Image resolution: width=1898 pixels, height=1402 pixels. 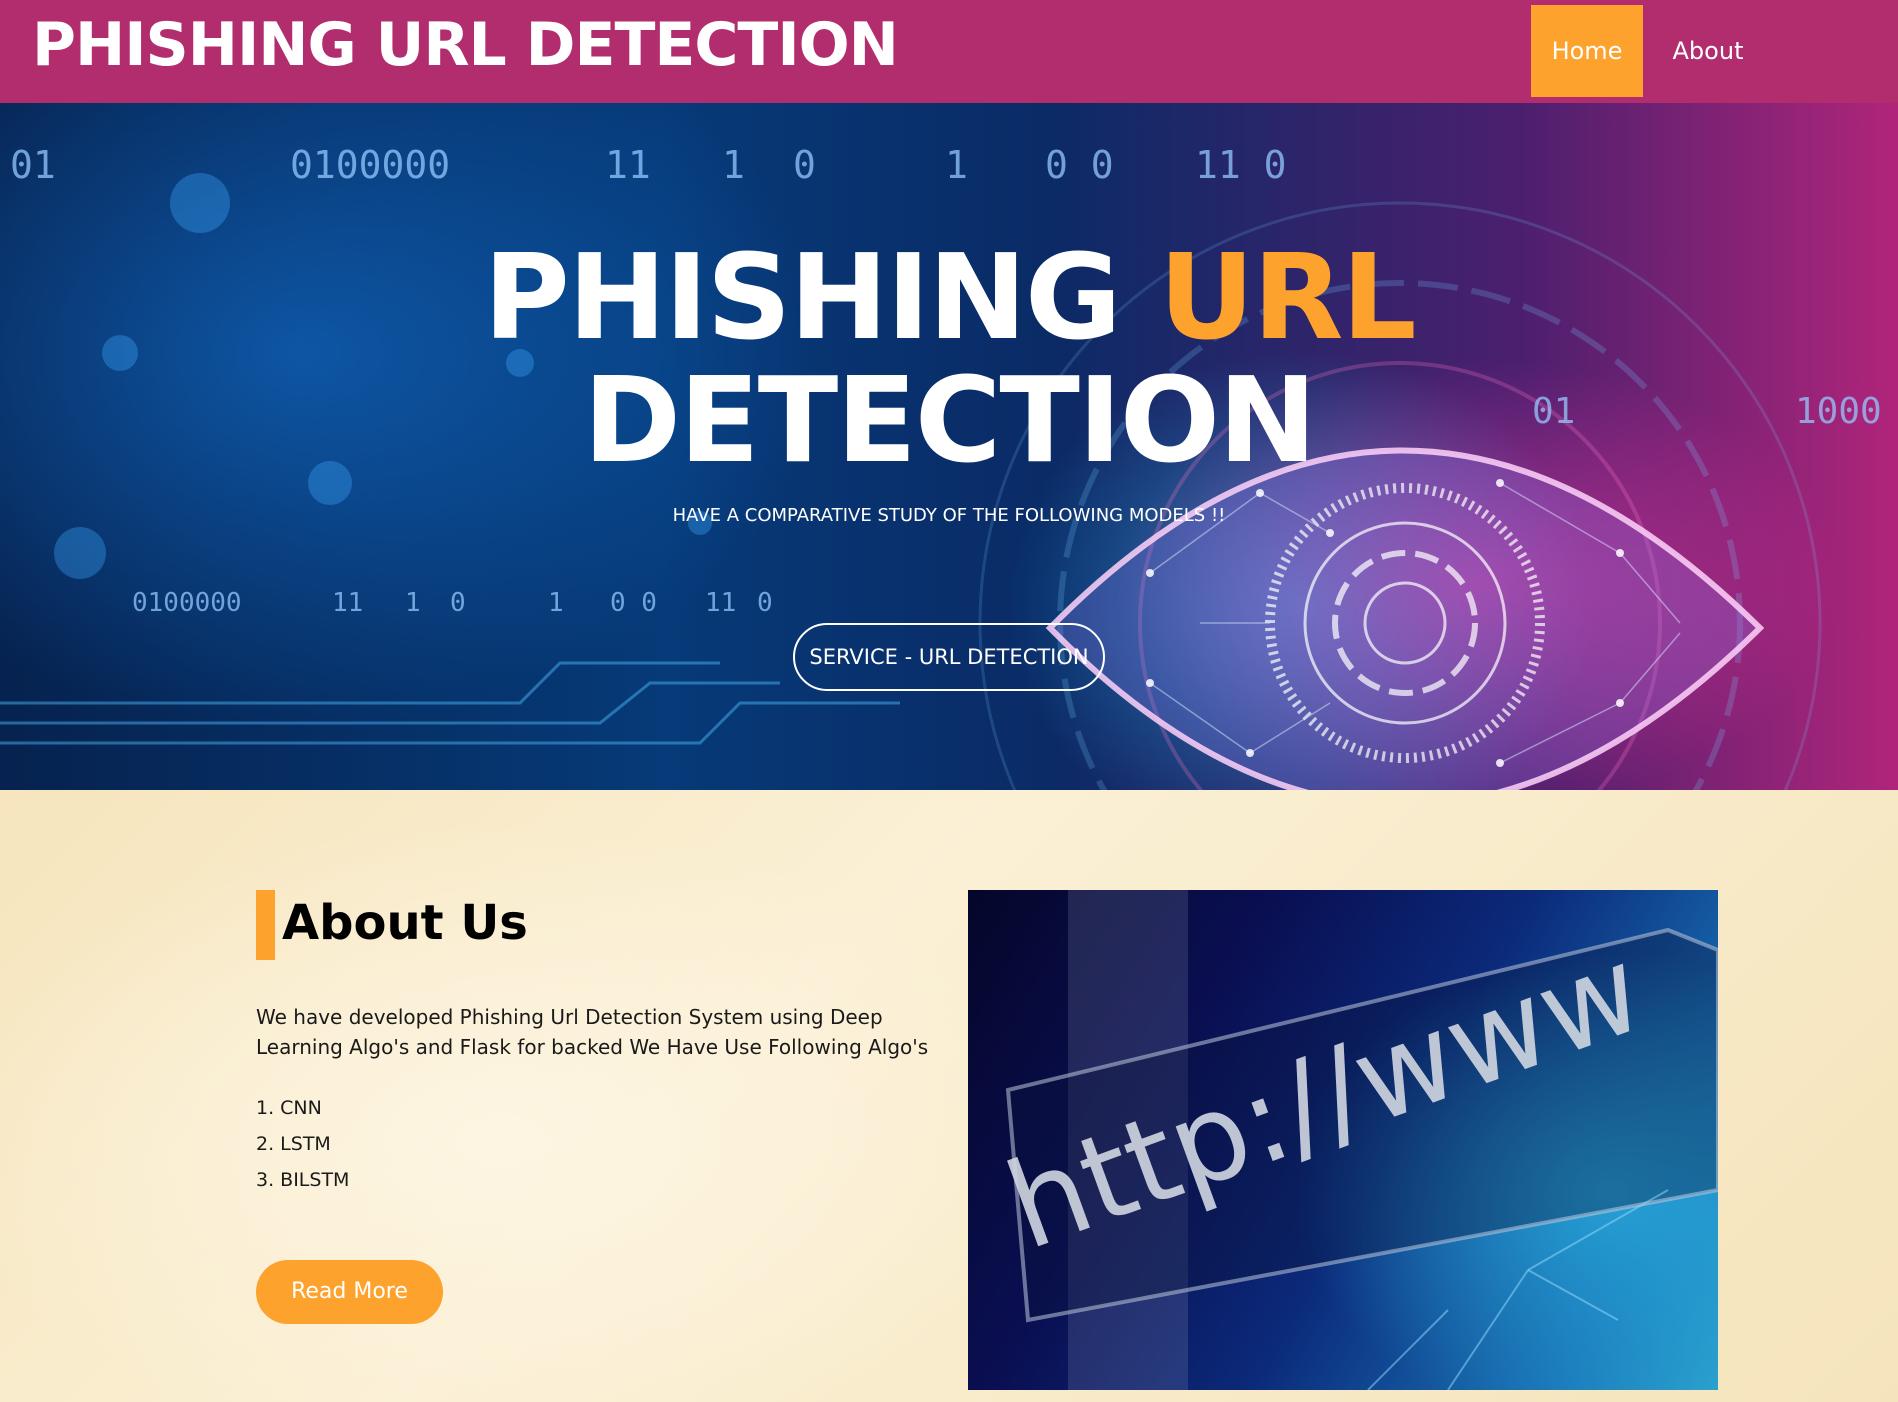 I want to click on nav-about-link: About, so click(x=1708, y=51).